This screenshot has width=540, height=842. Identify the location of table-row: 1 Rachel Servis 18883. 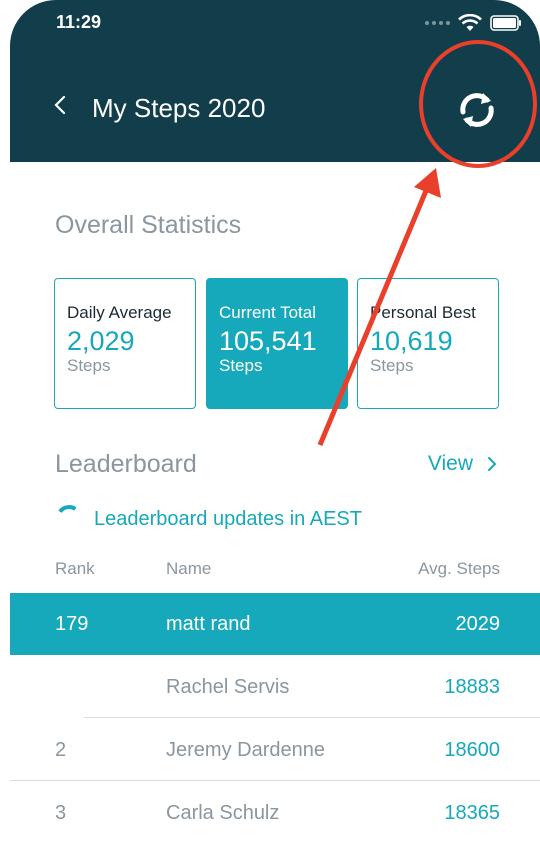
(275, 687).